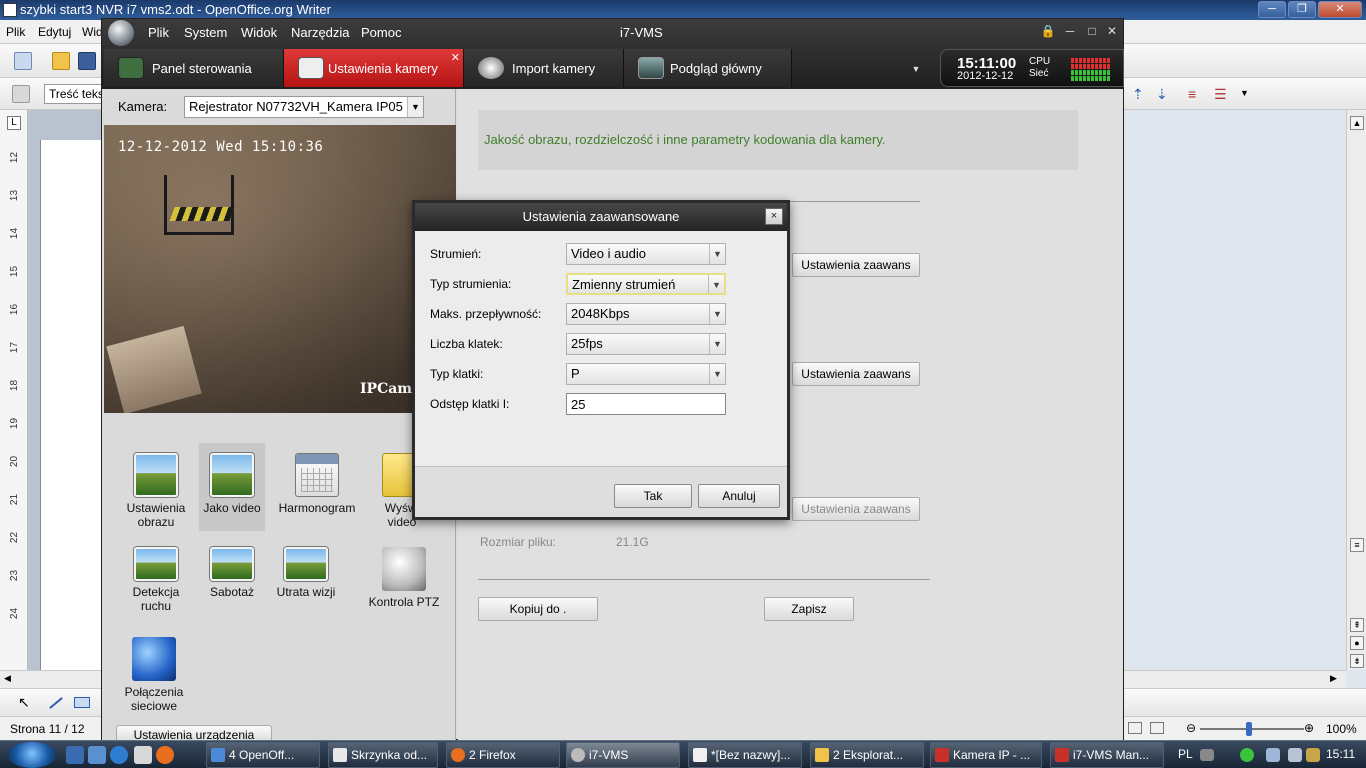 Image resolution: width=1366 pixels, height=768 pixels. What do you see at coordinates (317, 484) in the screenshot?
I see `func-harmonogram: Harmonogram` at bounding box center [317, 484].